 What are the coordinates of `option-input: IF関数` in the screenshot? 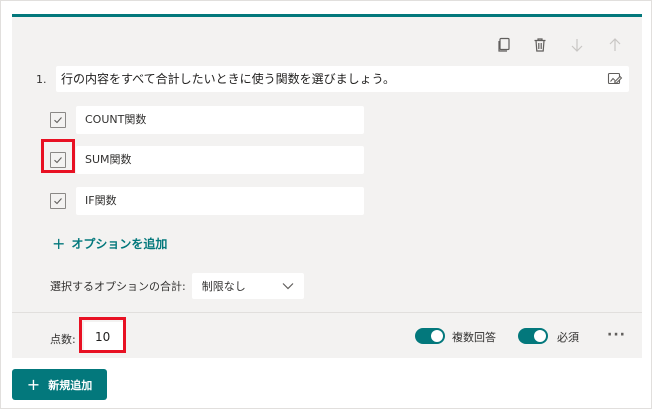 It's located at (220, 201).